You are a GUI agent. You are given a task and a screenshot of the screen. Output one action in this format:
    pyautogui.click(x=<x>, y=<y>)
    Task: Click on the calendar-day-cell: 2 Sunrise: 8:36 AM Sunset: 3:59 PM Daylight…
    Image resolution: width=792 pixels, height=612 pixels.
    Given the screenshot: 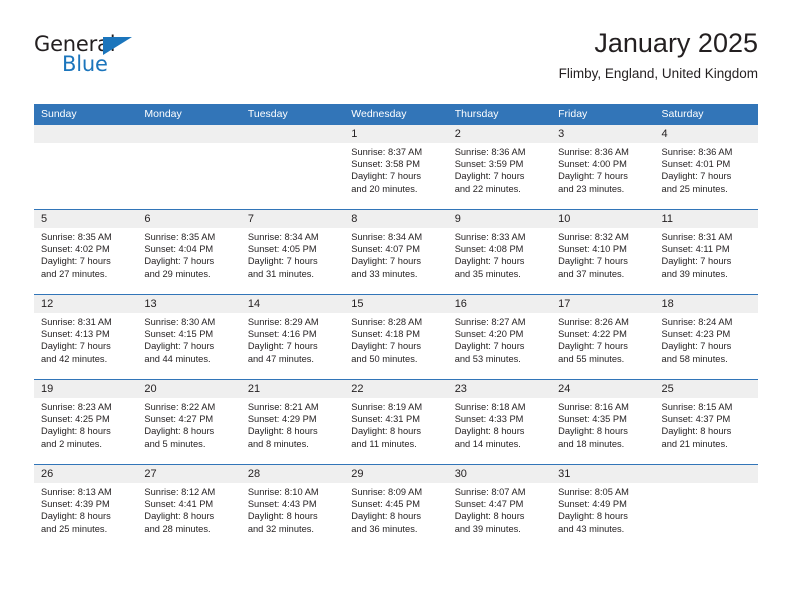 What is the action you would take?
    pyautogui.click(x=499, y=167)
    